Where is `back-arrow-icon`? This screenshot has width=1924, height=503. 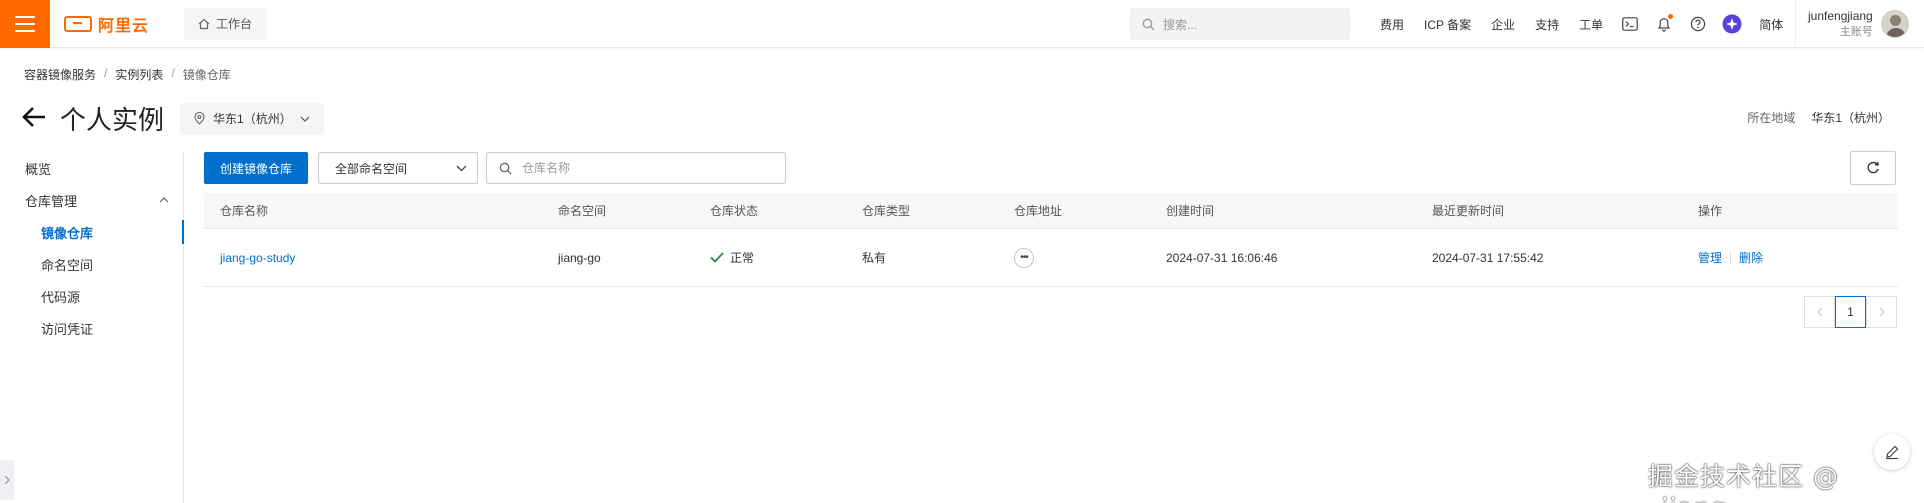
back-arrow-icon is located at coordinates (34, 119).